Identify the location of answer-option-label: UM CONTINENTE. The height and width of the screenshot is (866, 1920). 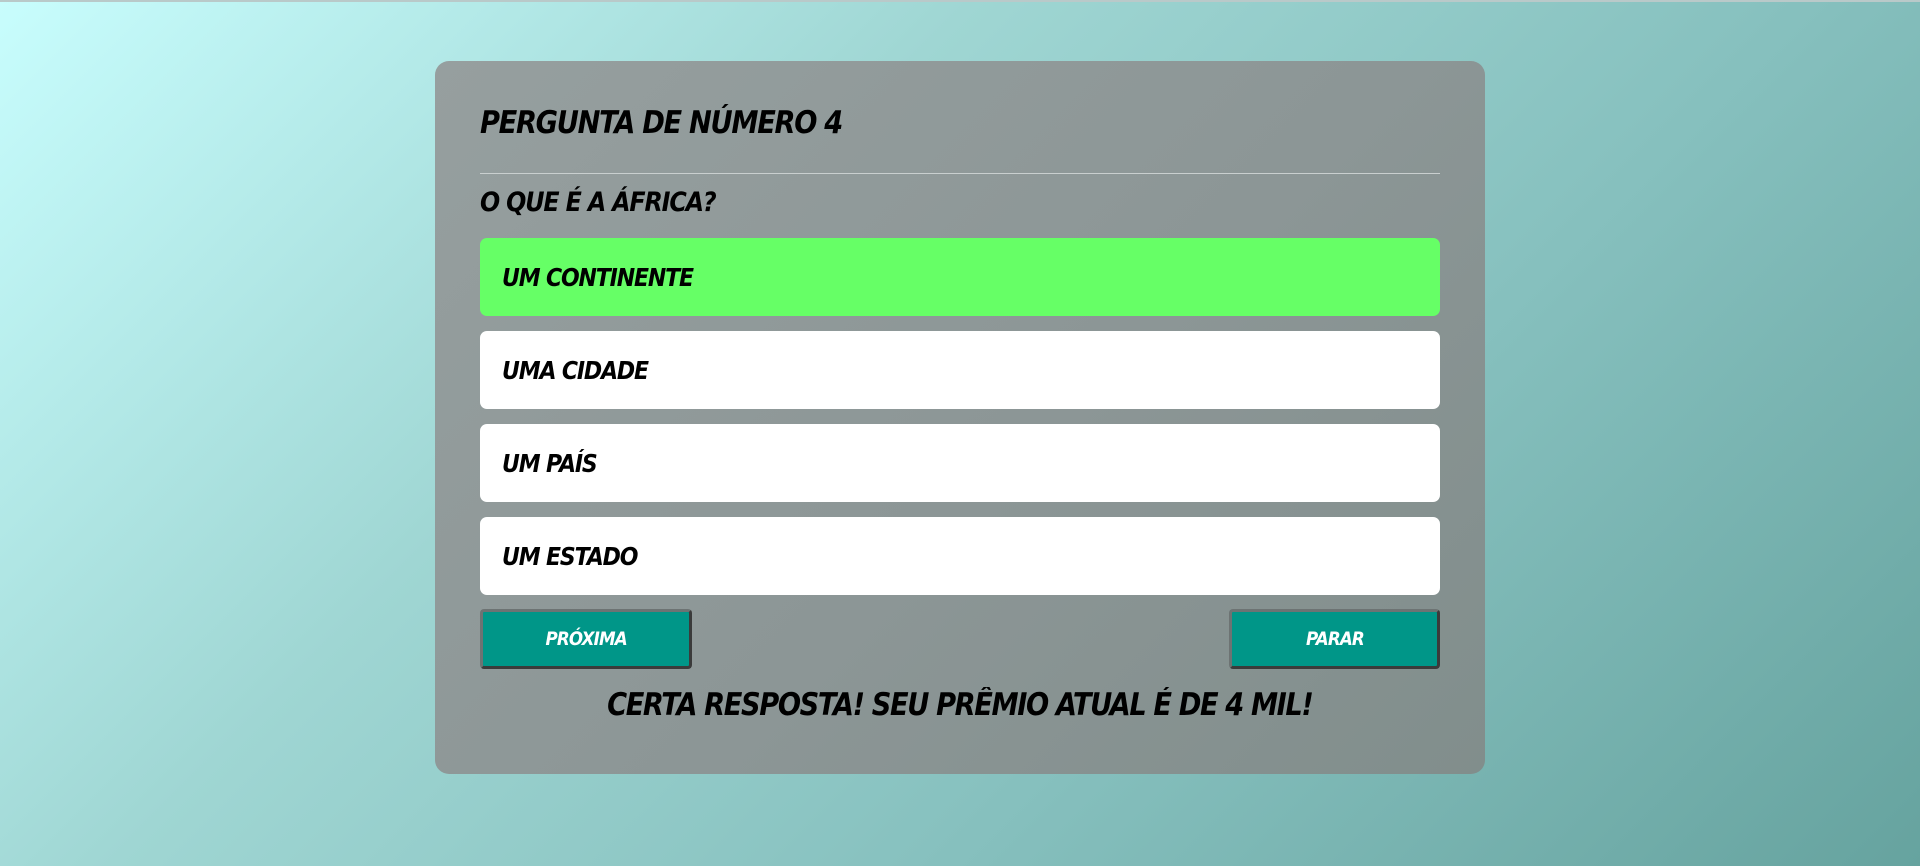
(598, 277).